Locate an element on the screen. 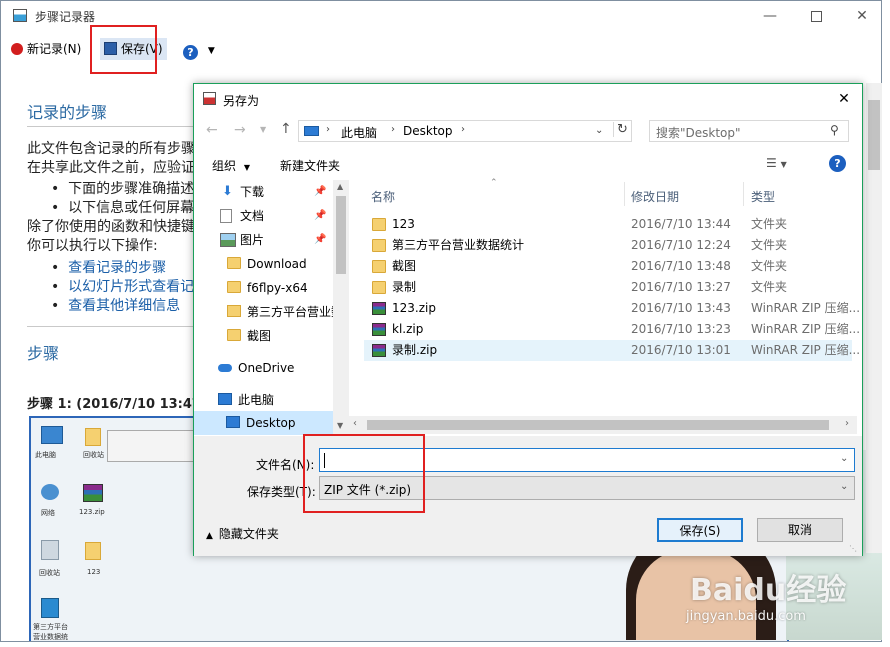 This screenshot has width=890, height=647. command-bar: 组织 ▼ 新建文件夹 ☰ ▼ ? is located at coordinates (528, 165).